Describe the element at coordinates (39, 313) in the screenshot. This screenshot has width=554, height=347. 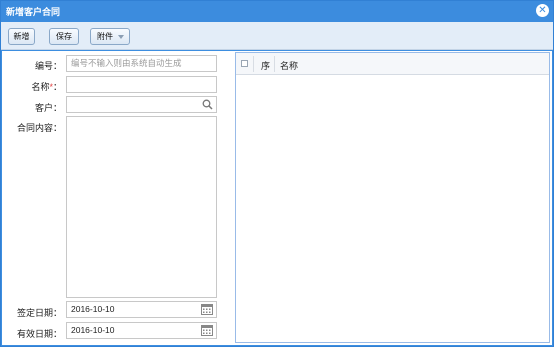
I see `sign-date-label: 签定日期：` at that location.